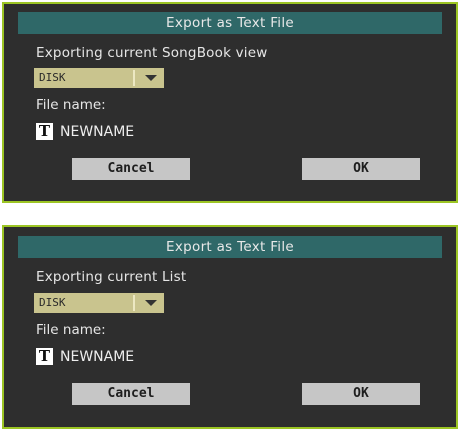 This screenshot has width=462, height=432. I want to click on export-message: Exporting current List, so click(111, 277).